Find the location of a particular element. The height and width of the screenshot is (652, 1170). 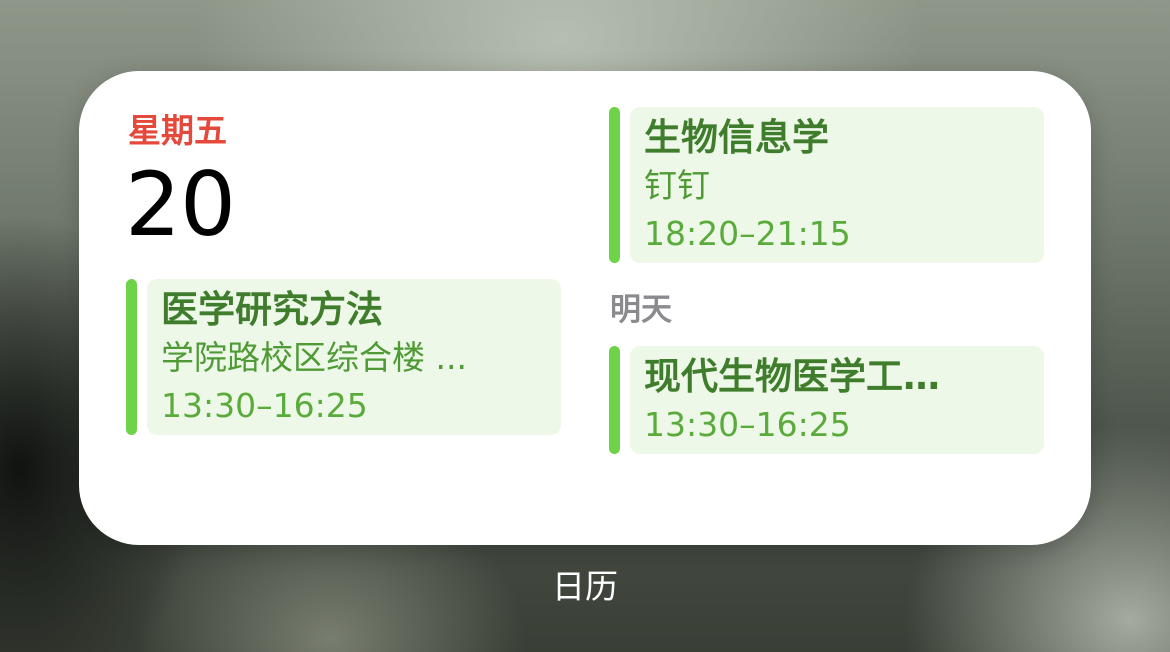

widget-app-name: 日历 is located at coordinates (585, 586).